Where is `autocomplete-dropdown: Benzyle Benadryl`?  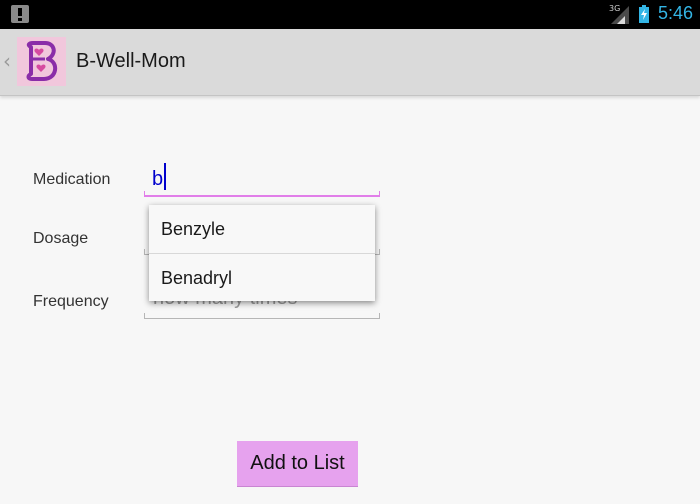
autocomplete-dropdown: Benzyle Benadryl is located at coordinates (262, 253).